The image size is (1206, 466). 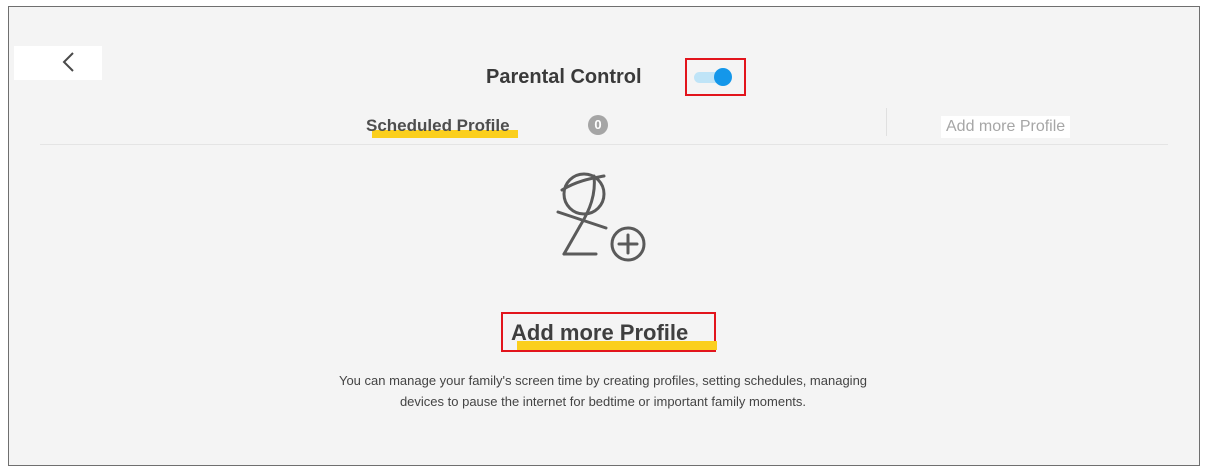 I want to click on tab-scheduled-profile-text: Scheduled Profile, so click(x=438, y=125).